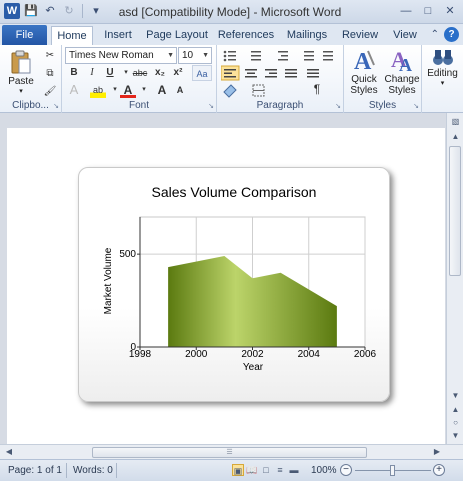  What do you see at coordinates (280, 79) in the screenshot?
I see `paragraph-group: ¶ Paragraph ↘` at bounding box center [280, 79].